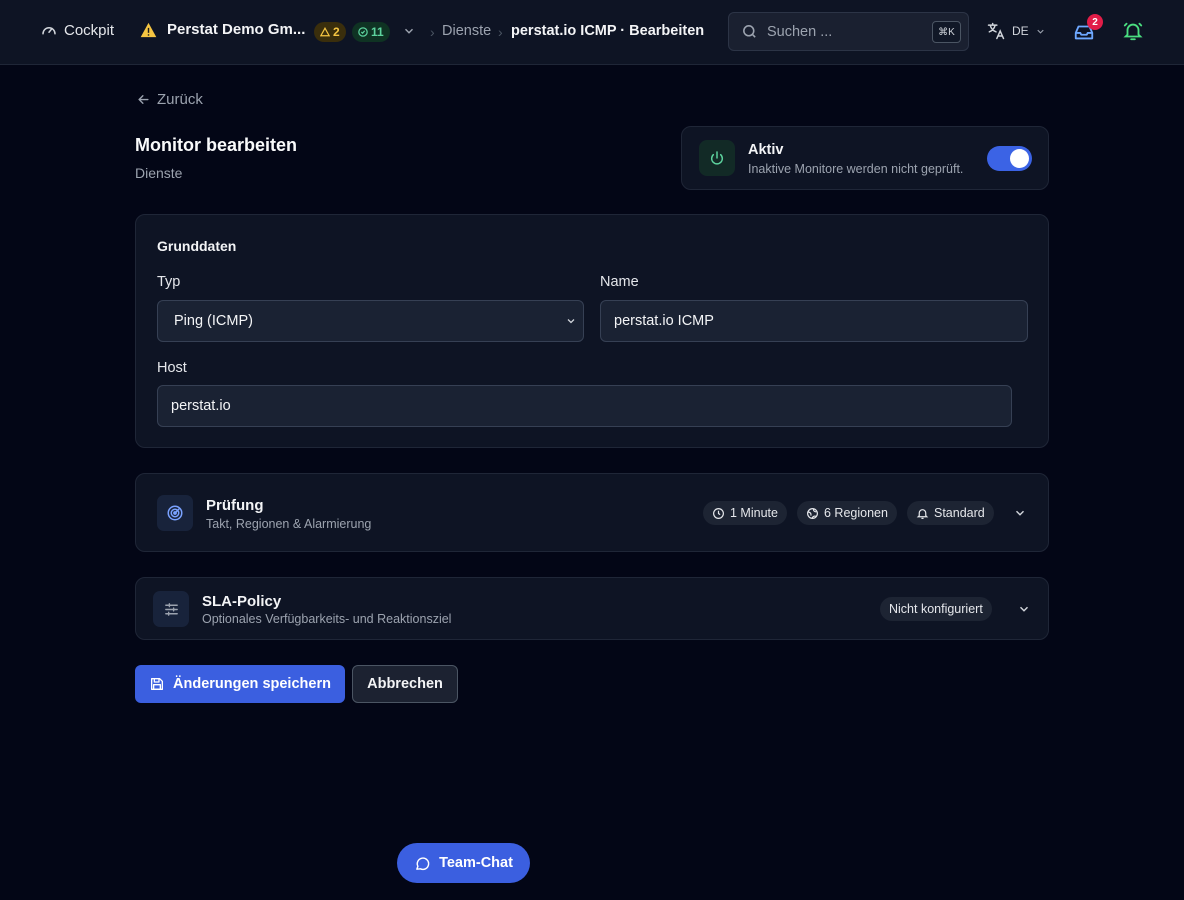 Image resolution: width=1184 pixels, height=900 pixels. What do you see at coordinates (143, 99) in the screenshot?
I see `arrow-left-icon` at bounding box center [143, 99].